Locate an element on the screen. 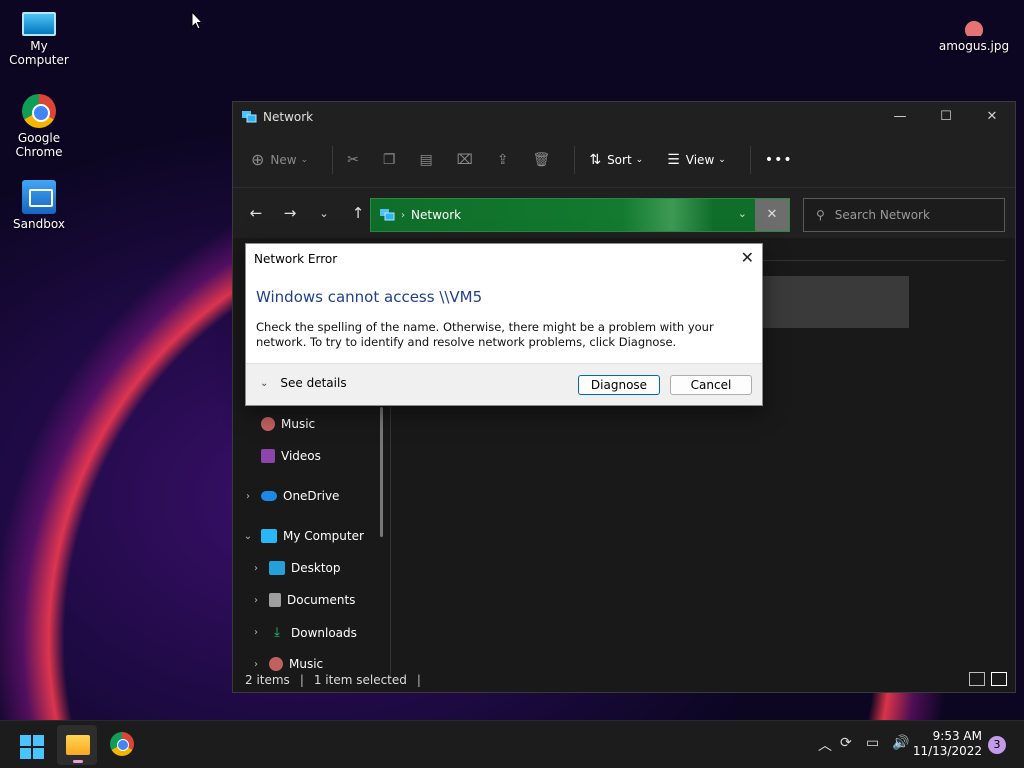 This screenshot has height=768, width=1024. breadcrumb-network: Network is located at coordinates (436, 215).